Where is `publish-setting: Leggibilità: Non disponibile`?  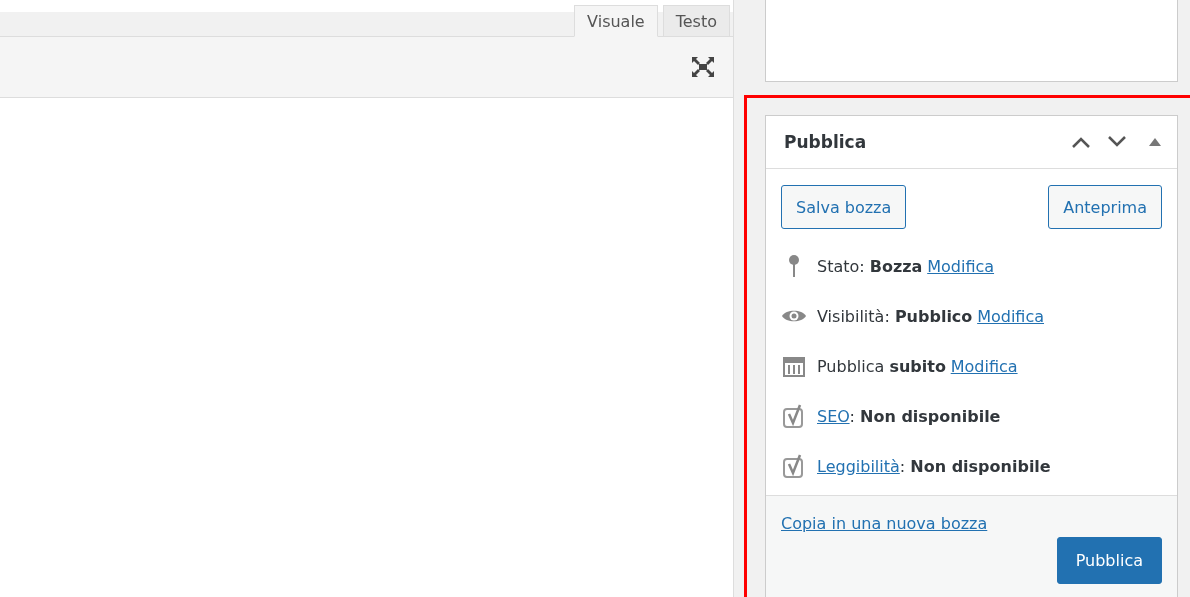
publish-setting: Leggibilità: Non disponibile is located at coordinates (934, 466).